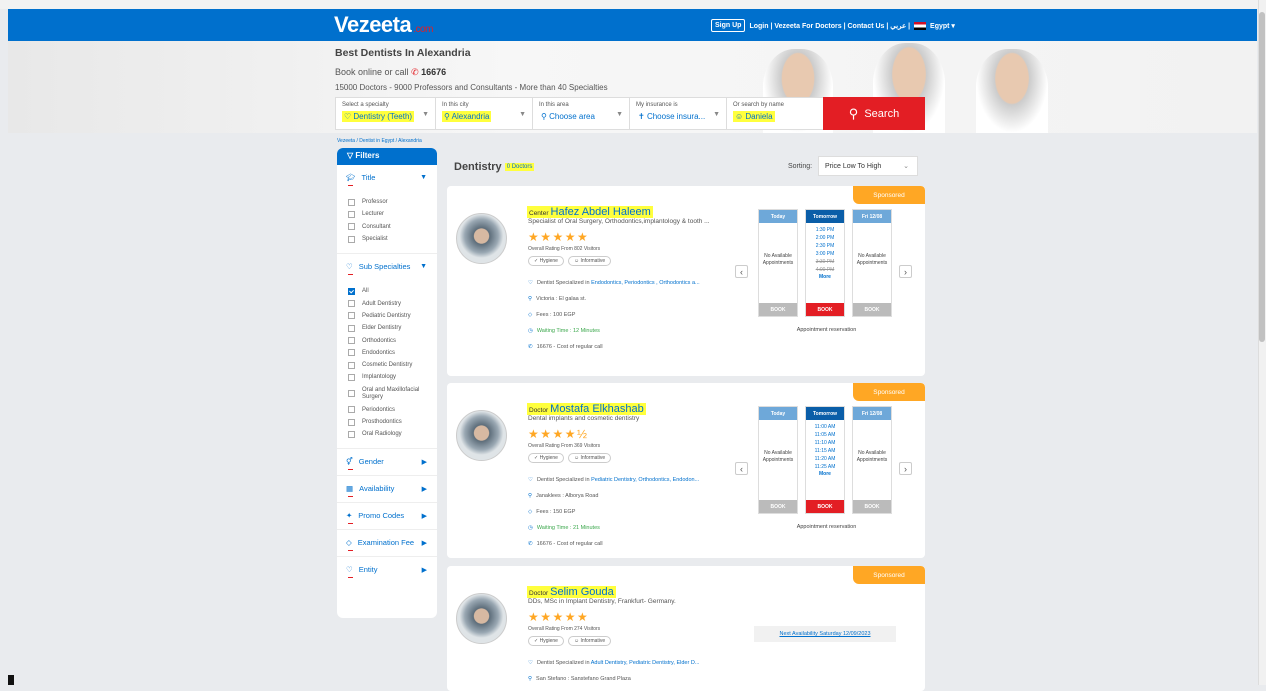 The height and width of the screenshot is (691, 1266). Describe the element at coordinates (775, 113) in the screenshot. I see `name-search-input: Or search by name ☺ Daniela` at that location.